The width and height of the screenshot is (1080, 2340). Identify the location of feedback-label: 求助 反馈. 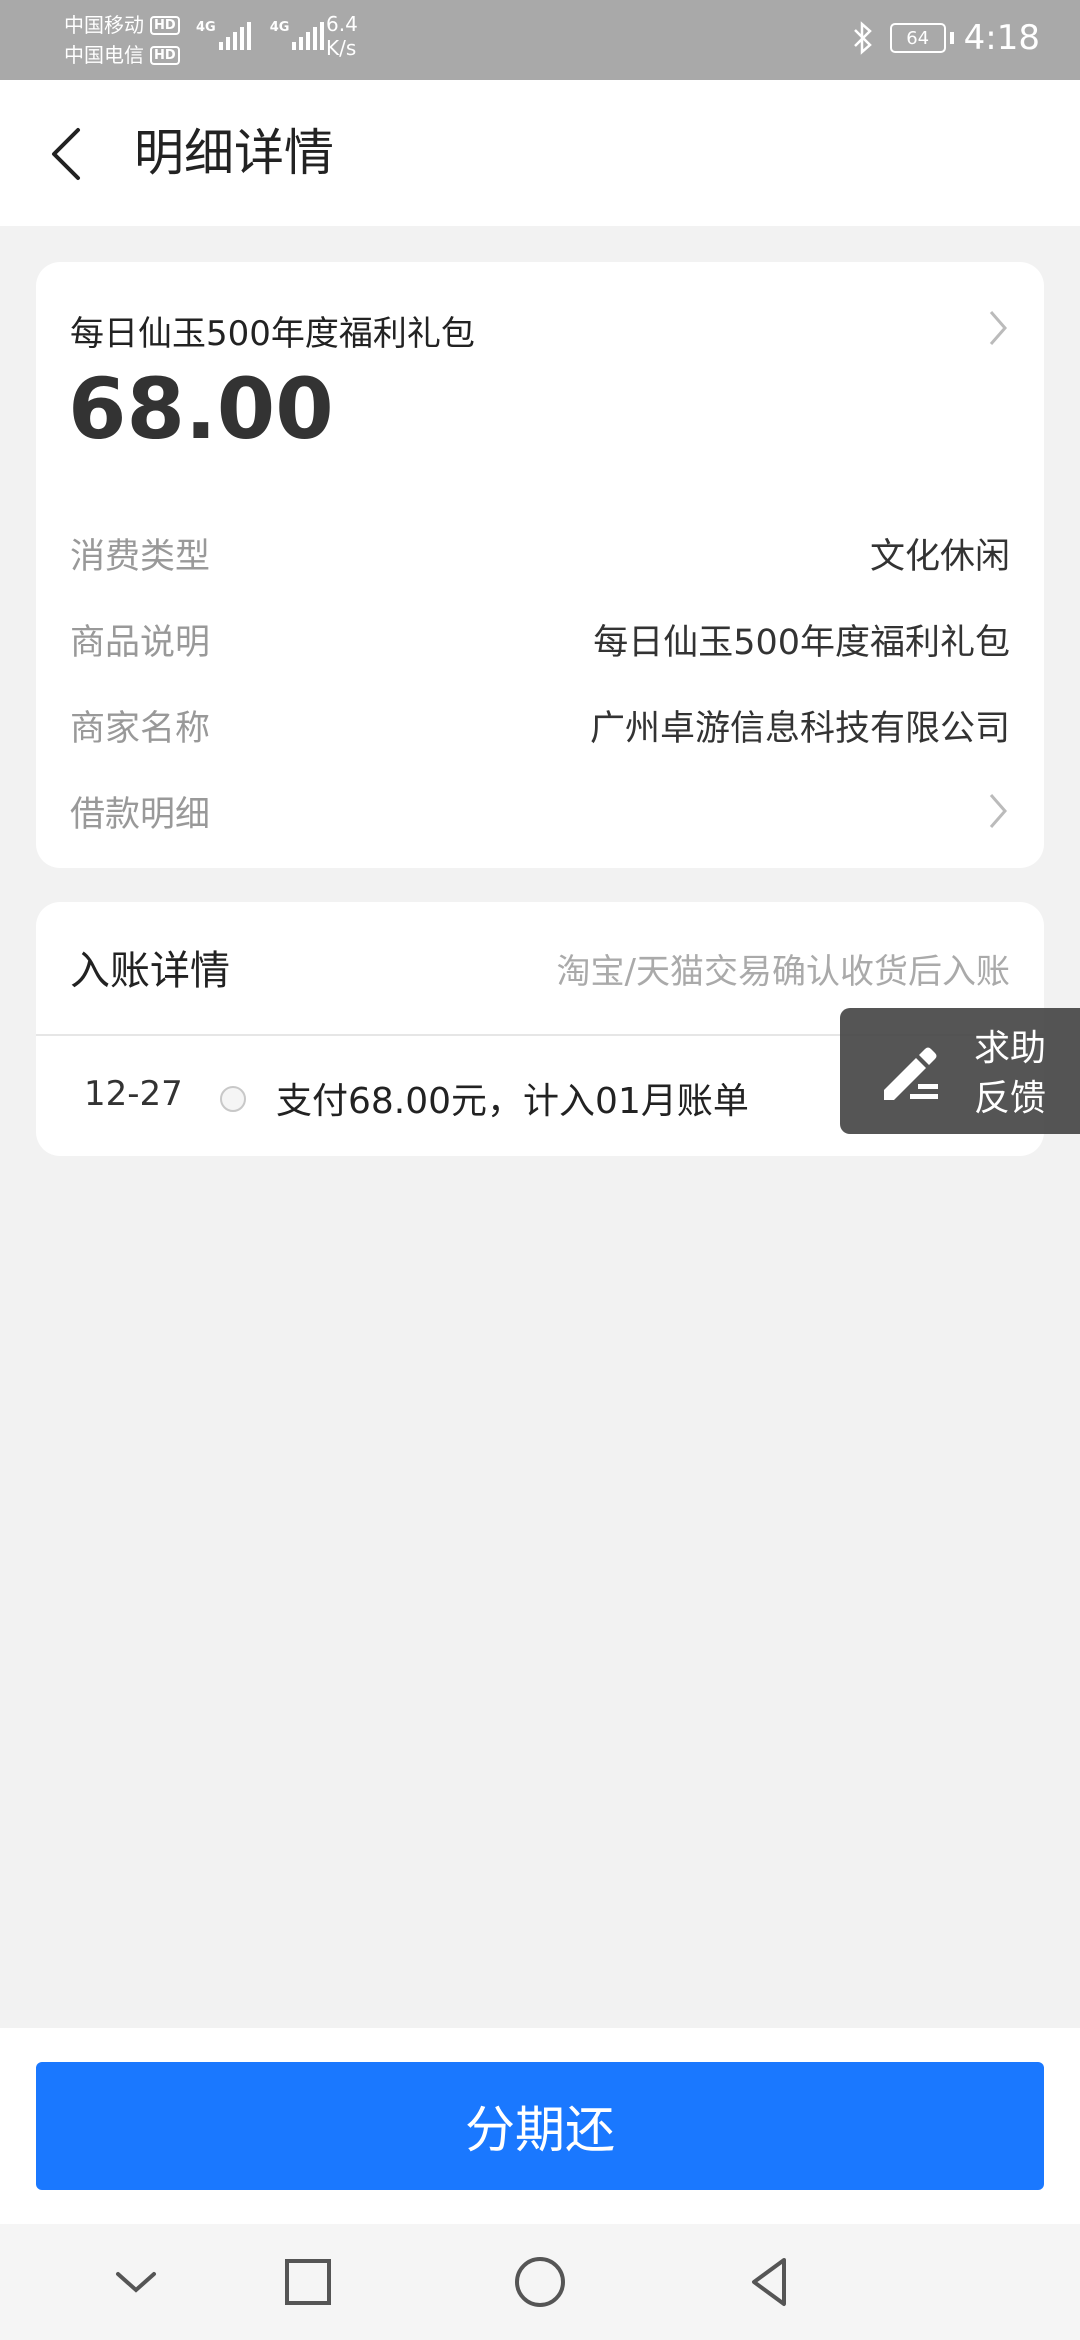
(1010, 1074).